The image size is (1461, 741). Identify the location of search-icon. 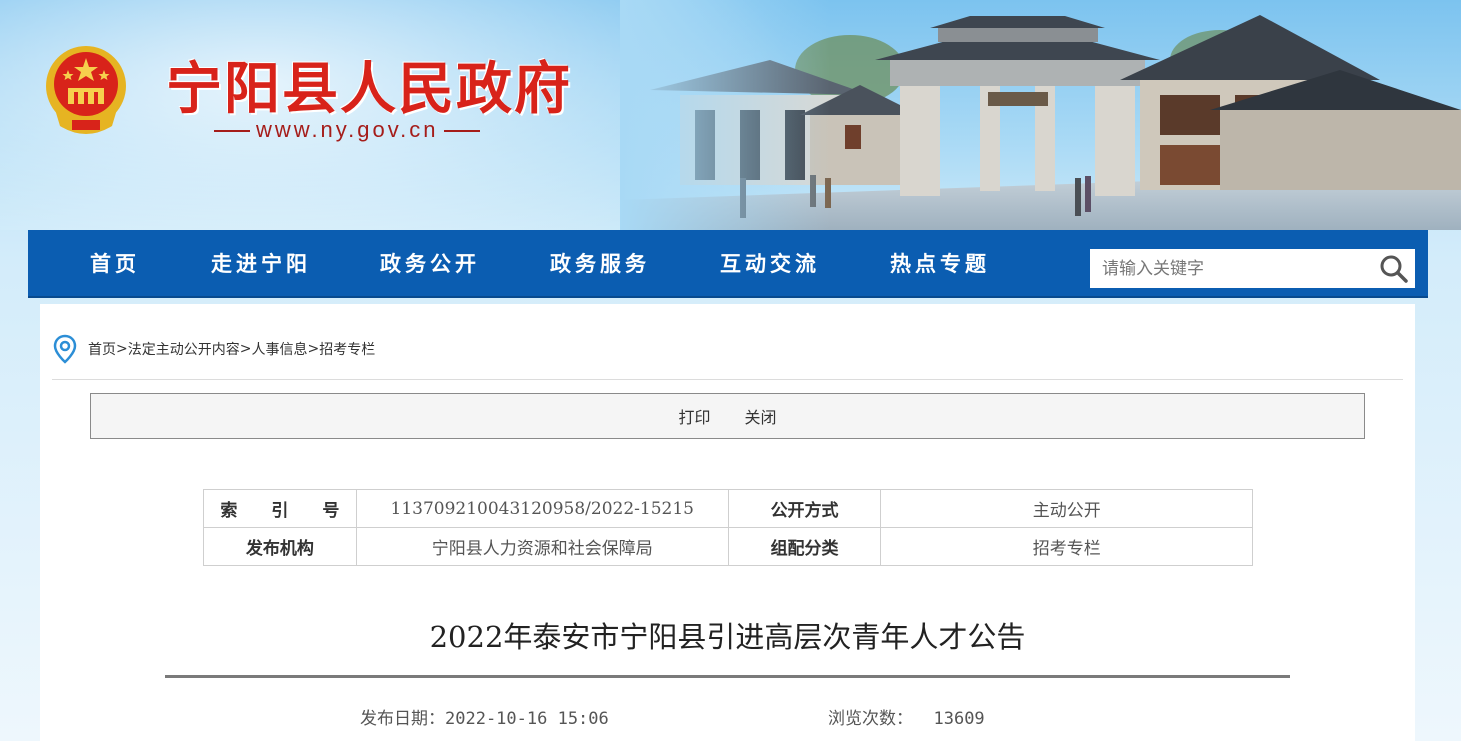
(1394, 269).